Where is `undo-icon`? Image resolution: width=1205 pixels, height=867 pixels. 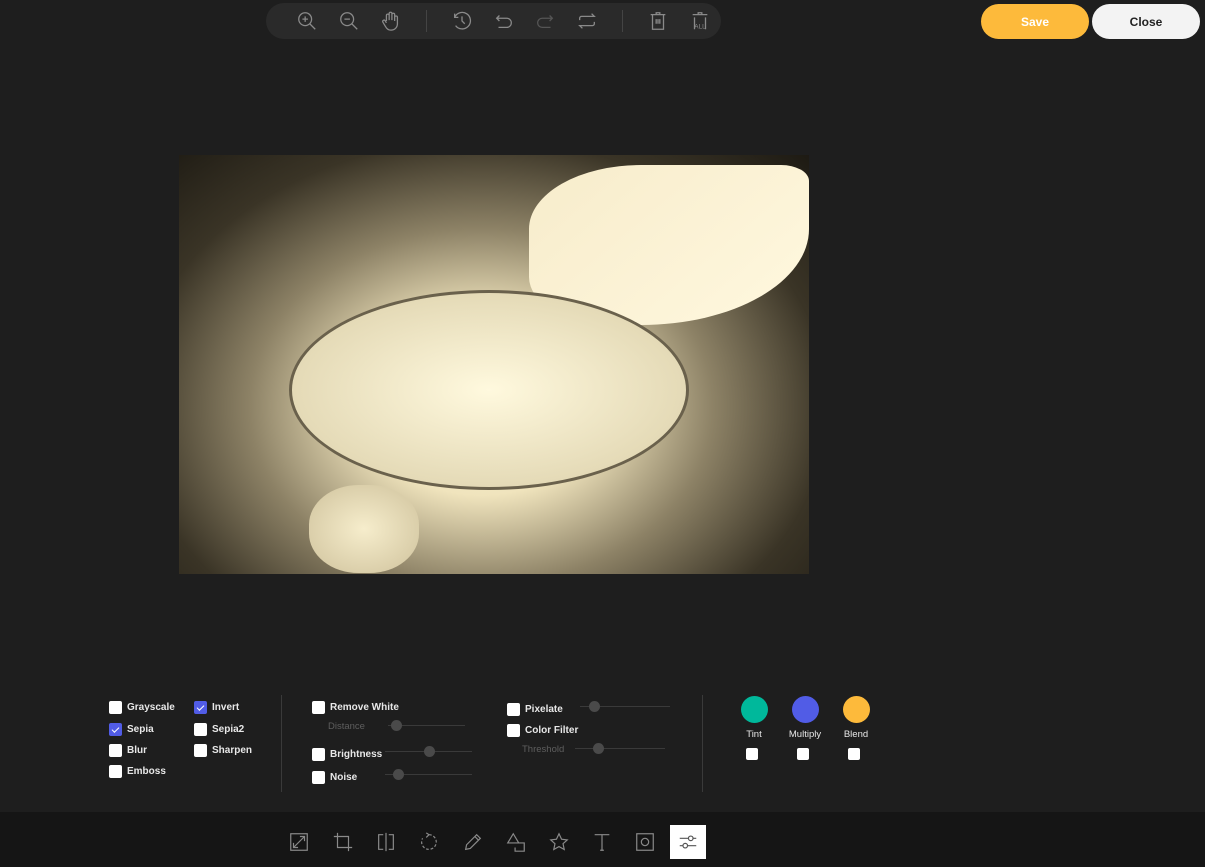 undo-icon is located at coordinates (503, 21).